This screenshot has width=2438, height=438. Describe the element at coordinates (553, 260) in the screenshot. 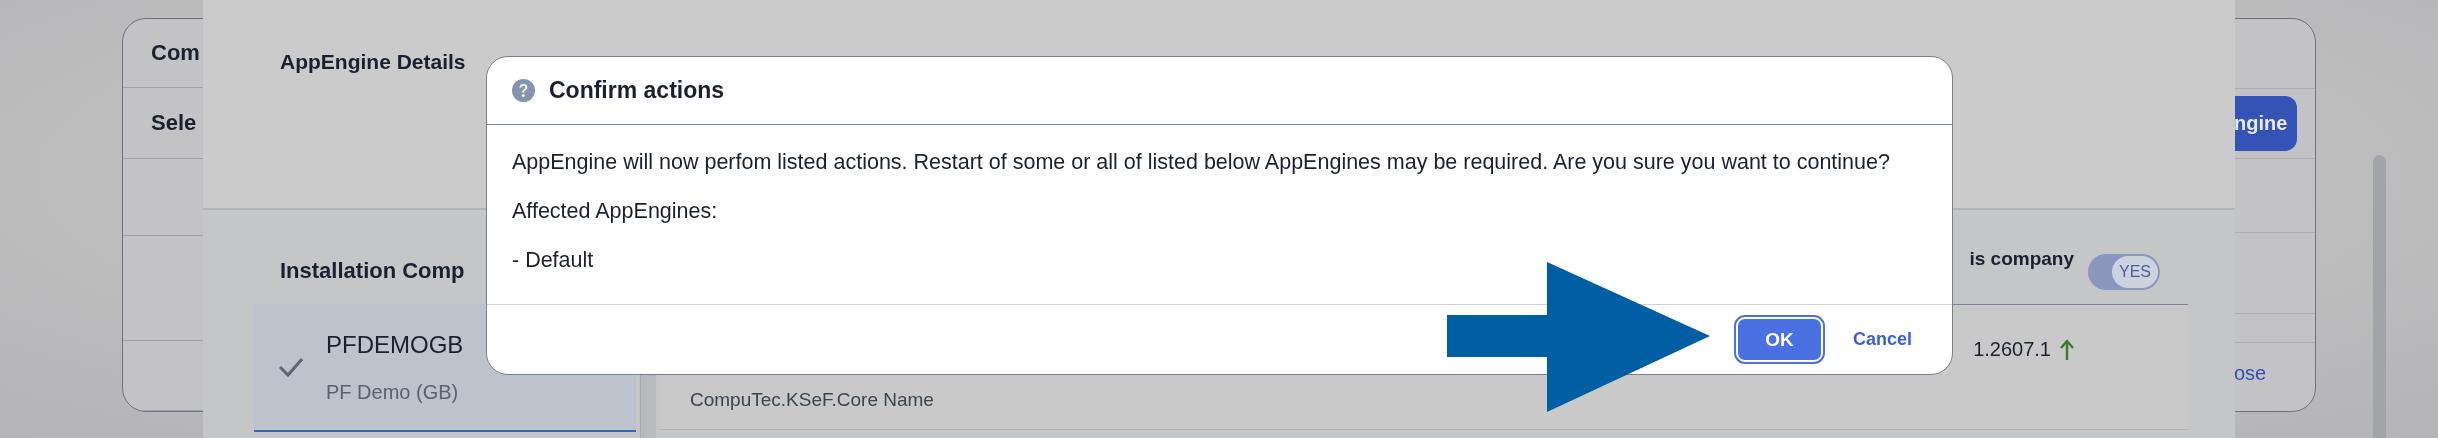

I see `affected-item: - Default` at that location.